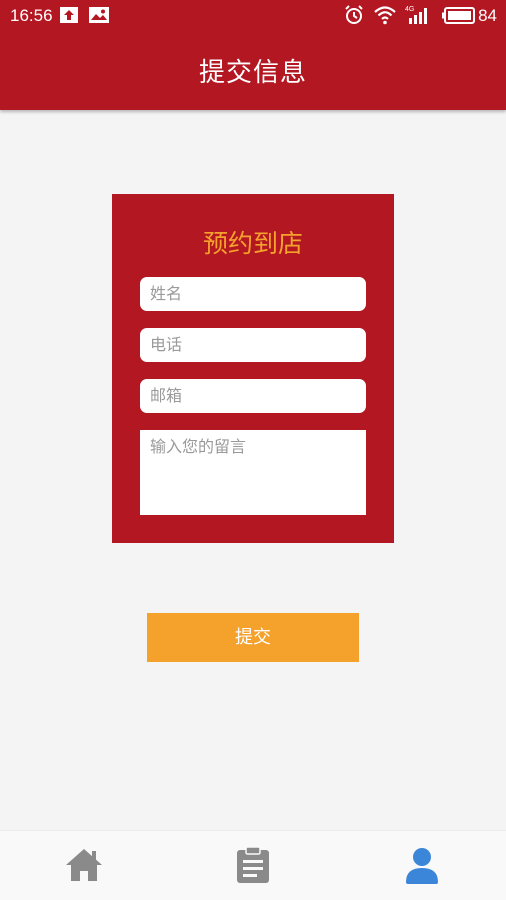 The image size is (506, 900). I want to click on status-time: 16:56, so click(31, 15).